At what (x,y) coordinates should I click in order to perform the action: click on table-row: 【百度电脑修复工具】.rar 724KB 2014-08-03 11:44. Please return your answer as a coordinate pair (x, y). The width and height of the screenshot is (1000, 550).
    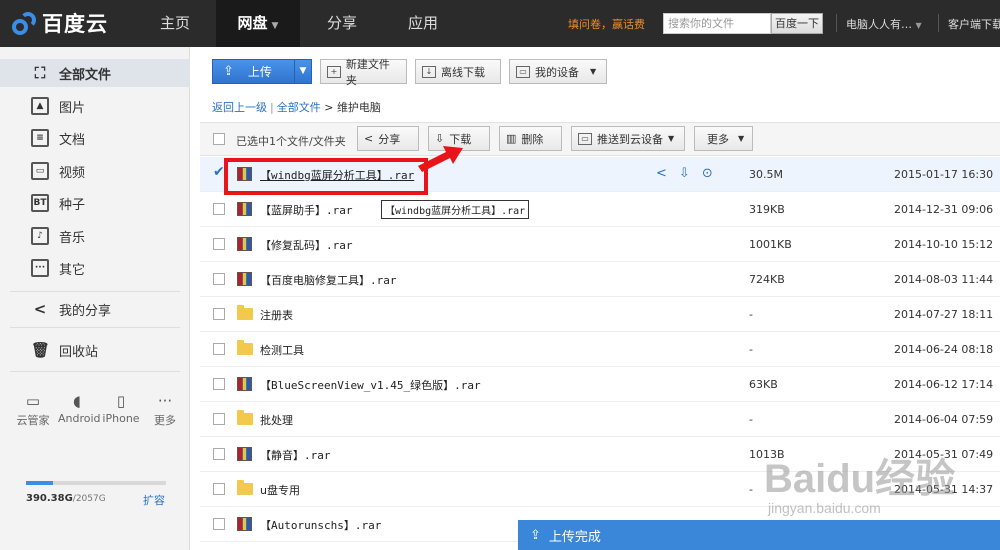
    Looking at the image, I should click on (600, 279).